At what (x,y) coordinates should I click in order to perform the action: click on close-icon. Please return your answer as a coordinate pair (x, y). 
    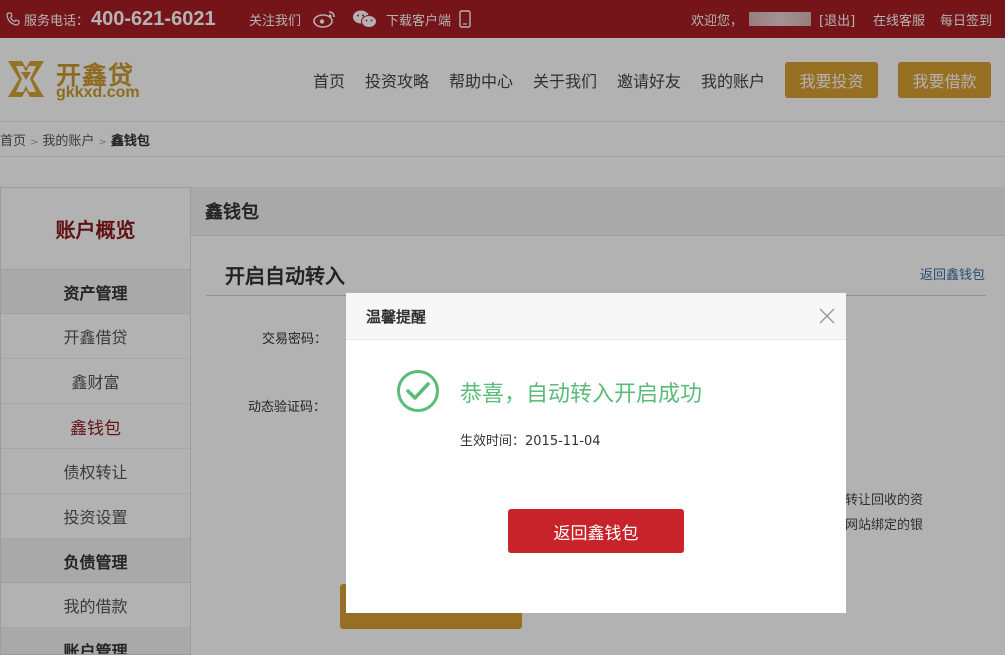
    Looking at the image, I should click on (827, 316).